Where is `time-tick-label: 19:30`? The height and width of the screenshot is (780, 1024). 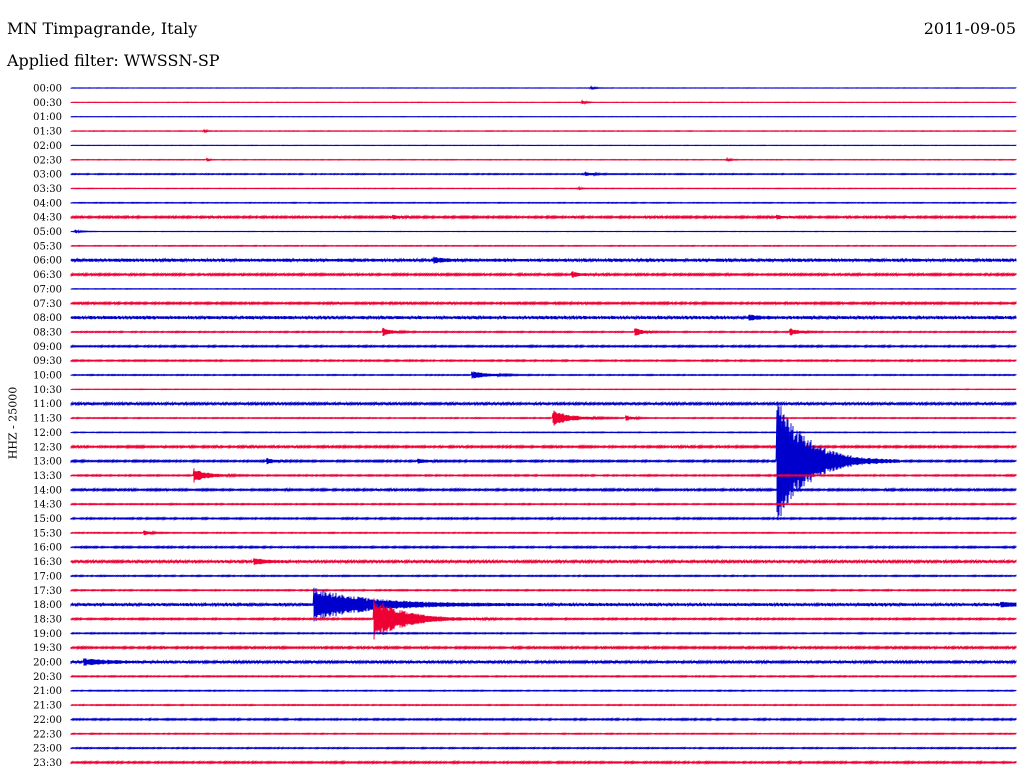 time-tick-label: 19:30 is located at coordinates (47, 648).